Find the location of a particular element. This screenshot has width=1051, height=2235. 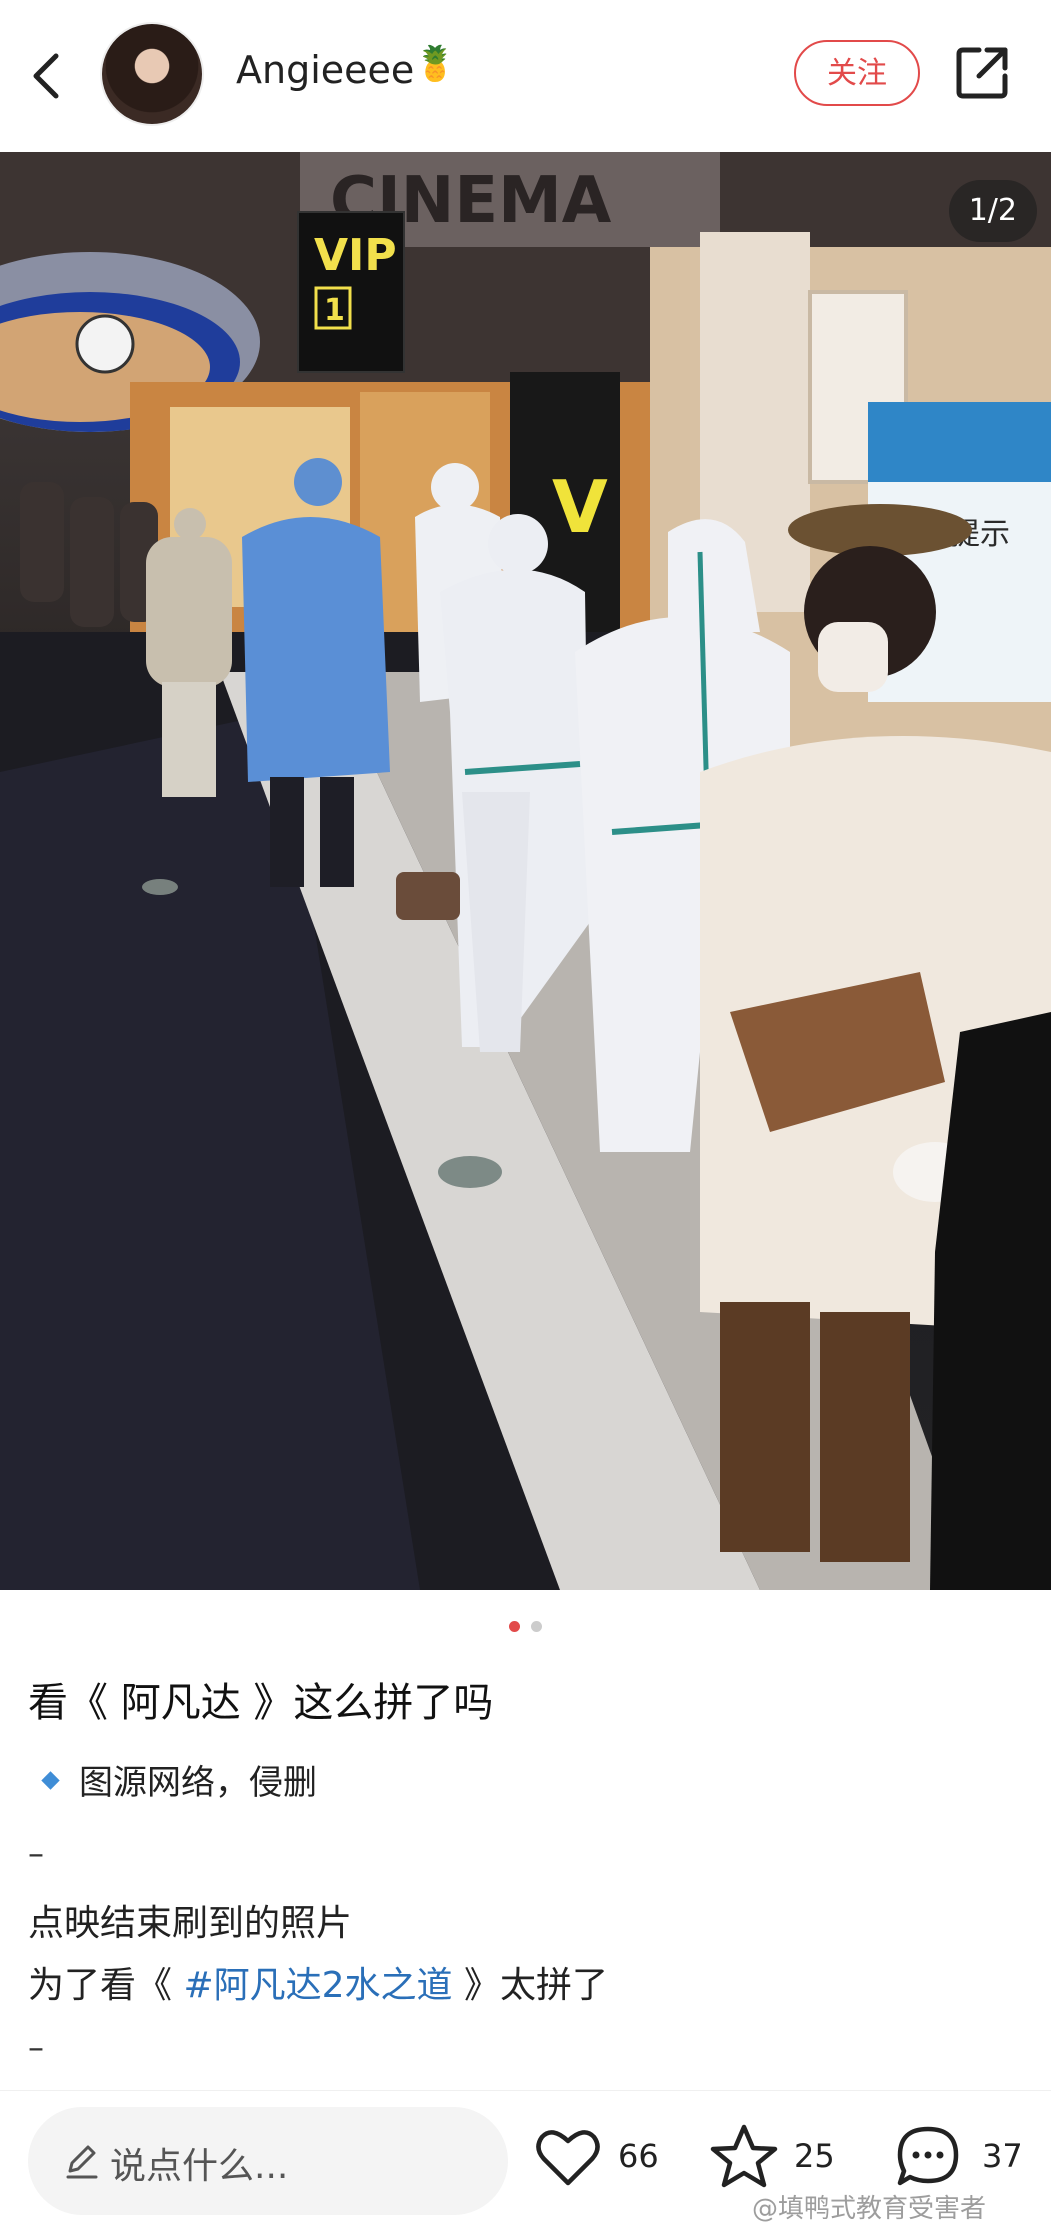

post-line-1: 点映结束刷到的照片 is located at coordinates (190, 1923).